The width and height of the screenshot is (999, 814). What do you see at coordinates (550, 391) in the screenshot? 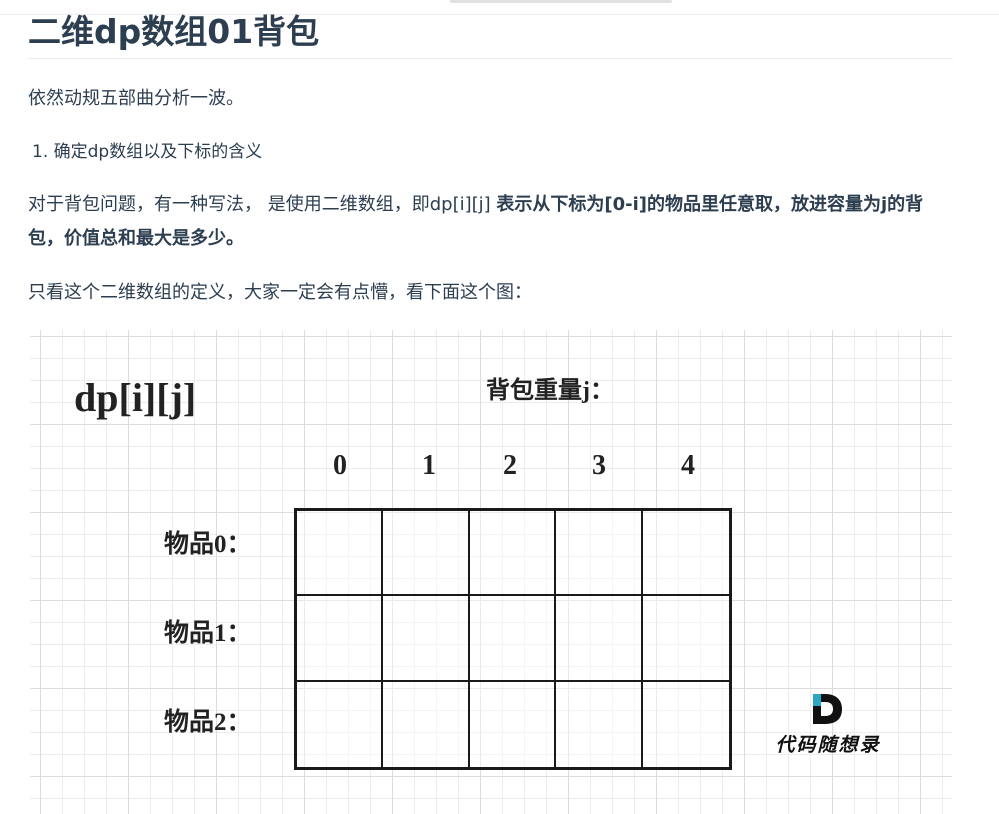
I see `weight-label: 背包重量j：` at bounding box center [550, 391].